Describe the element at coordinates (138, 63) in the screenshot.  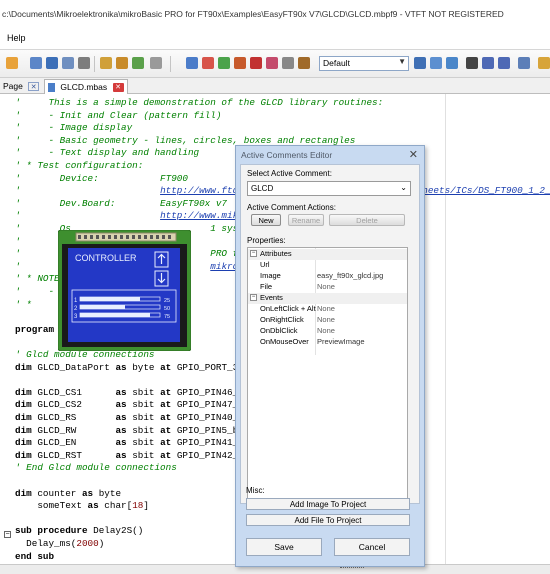
I see `compile-icon` at that location.